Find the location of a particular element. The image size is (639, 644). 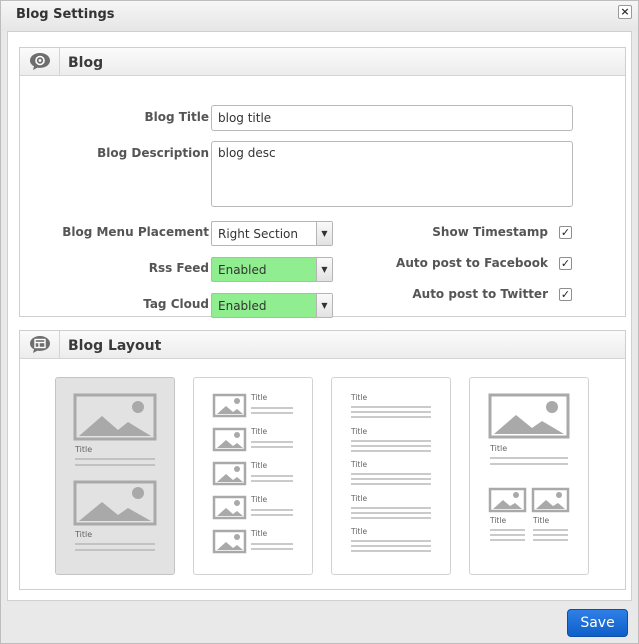

menu-placement-select: Right Section ▼ is located at coordinates (272, 233).